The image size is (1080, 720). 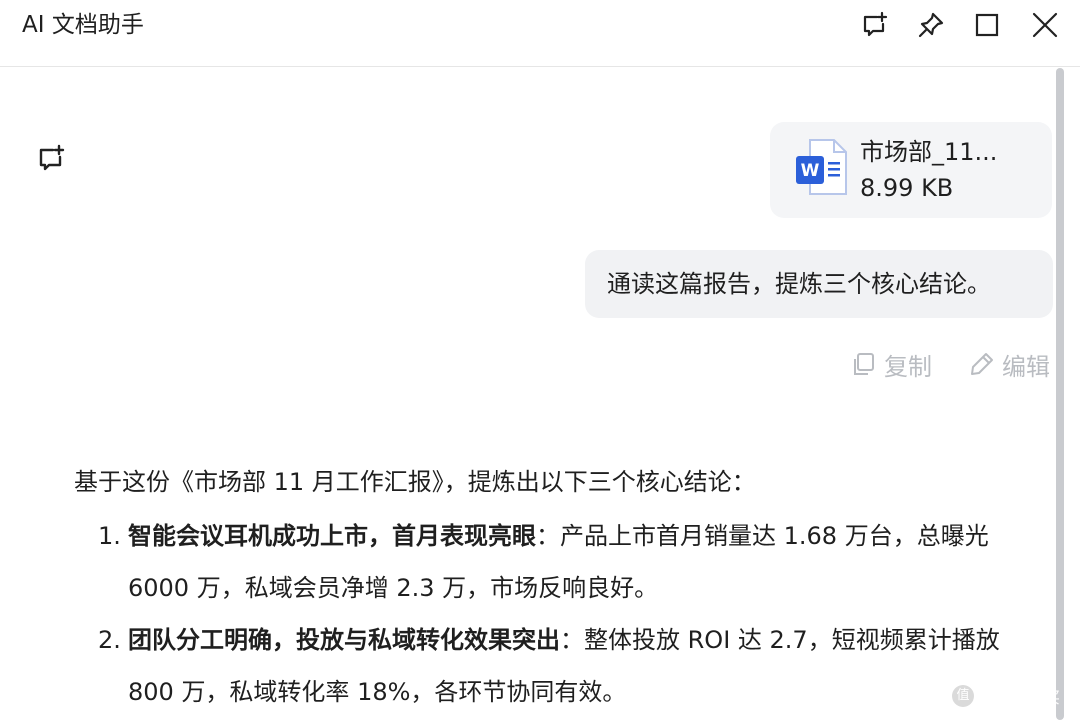 I want to click on title-bar: AI 文档助手, so click(x=540, y=33).